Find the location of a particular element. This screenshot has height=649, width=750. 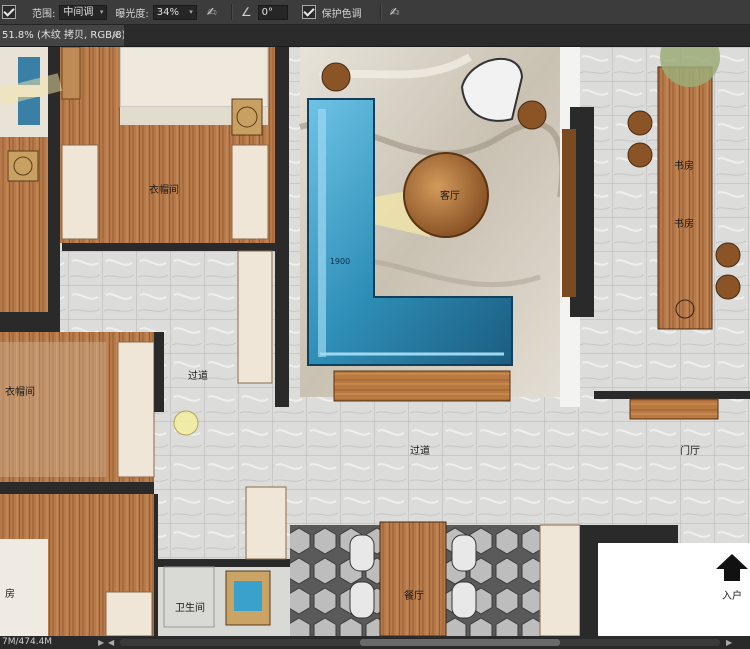

close-icon: × is located at coordinates (116, 35).